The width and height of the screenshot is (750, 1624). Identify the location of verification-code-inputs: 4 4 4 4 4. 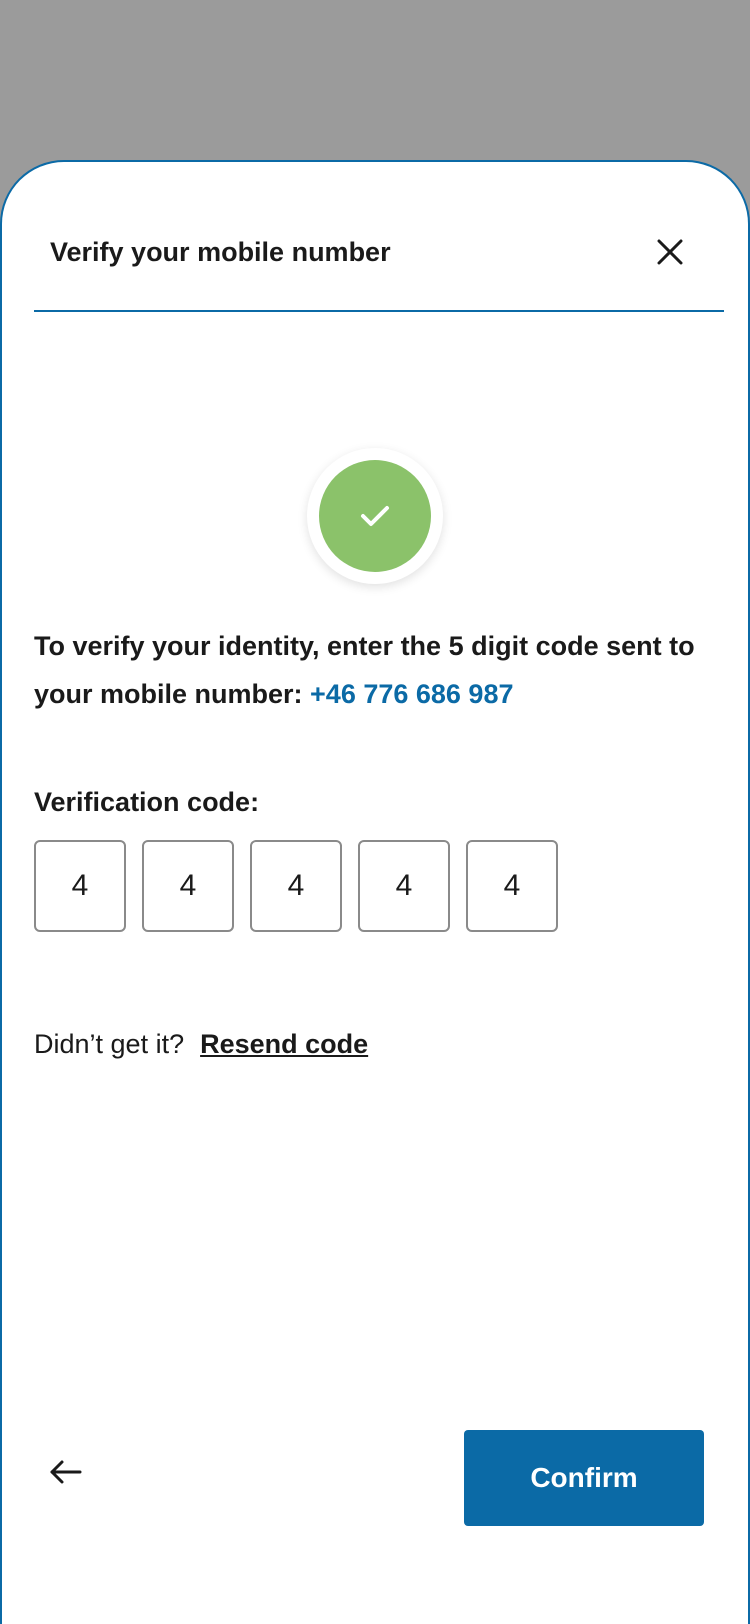
(296, 886).